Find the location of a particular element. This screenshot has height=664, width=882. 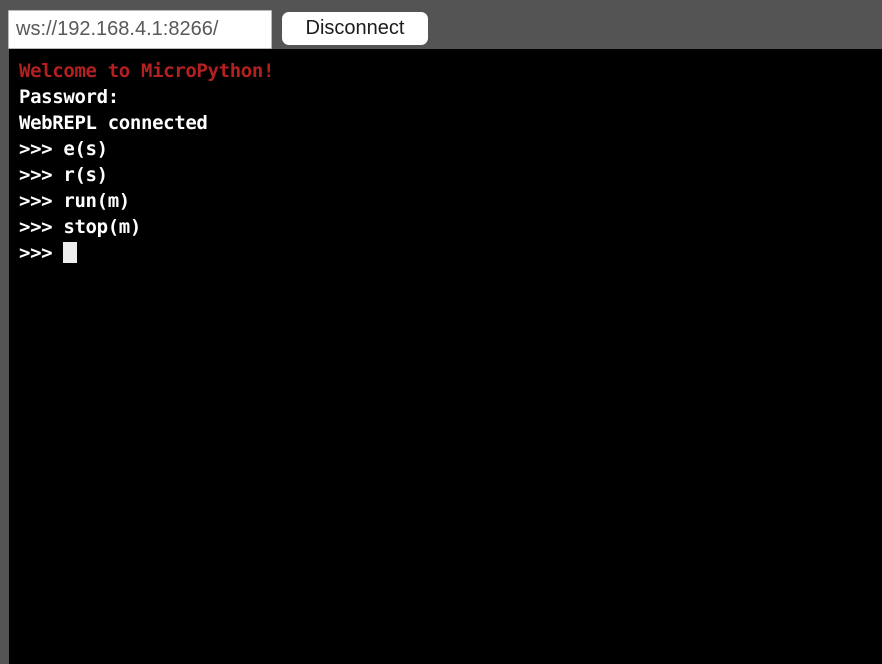

terminal-line: >>> stop(m) is located at coordinates (80, 227).